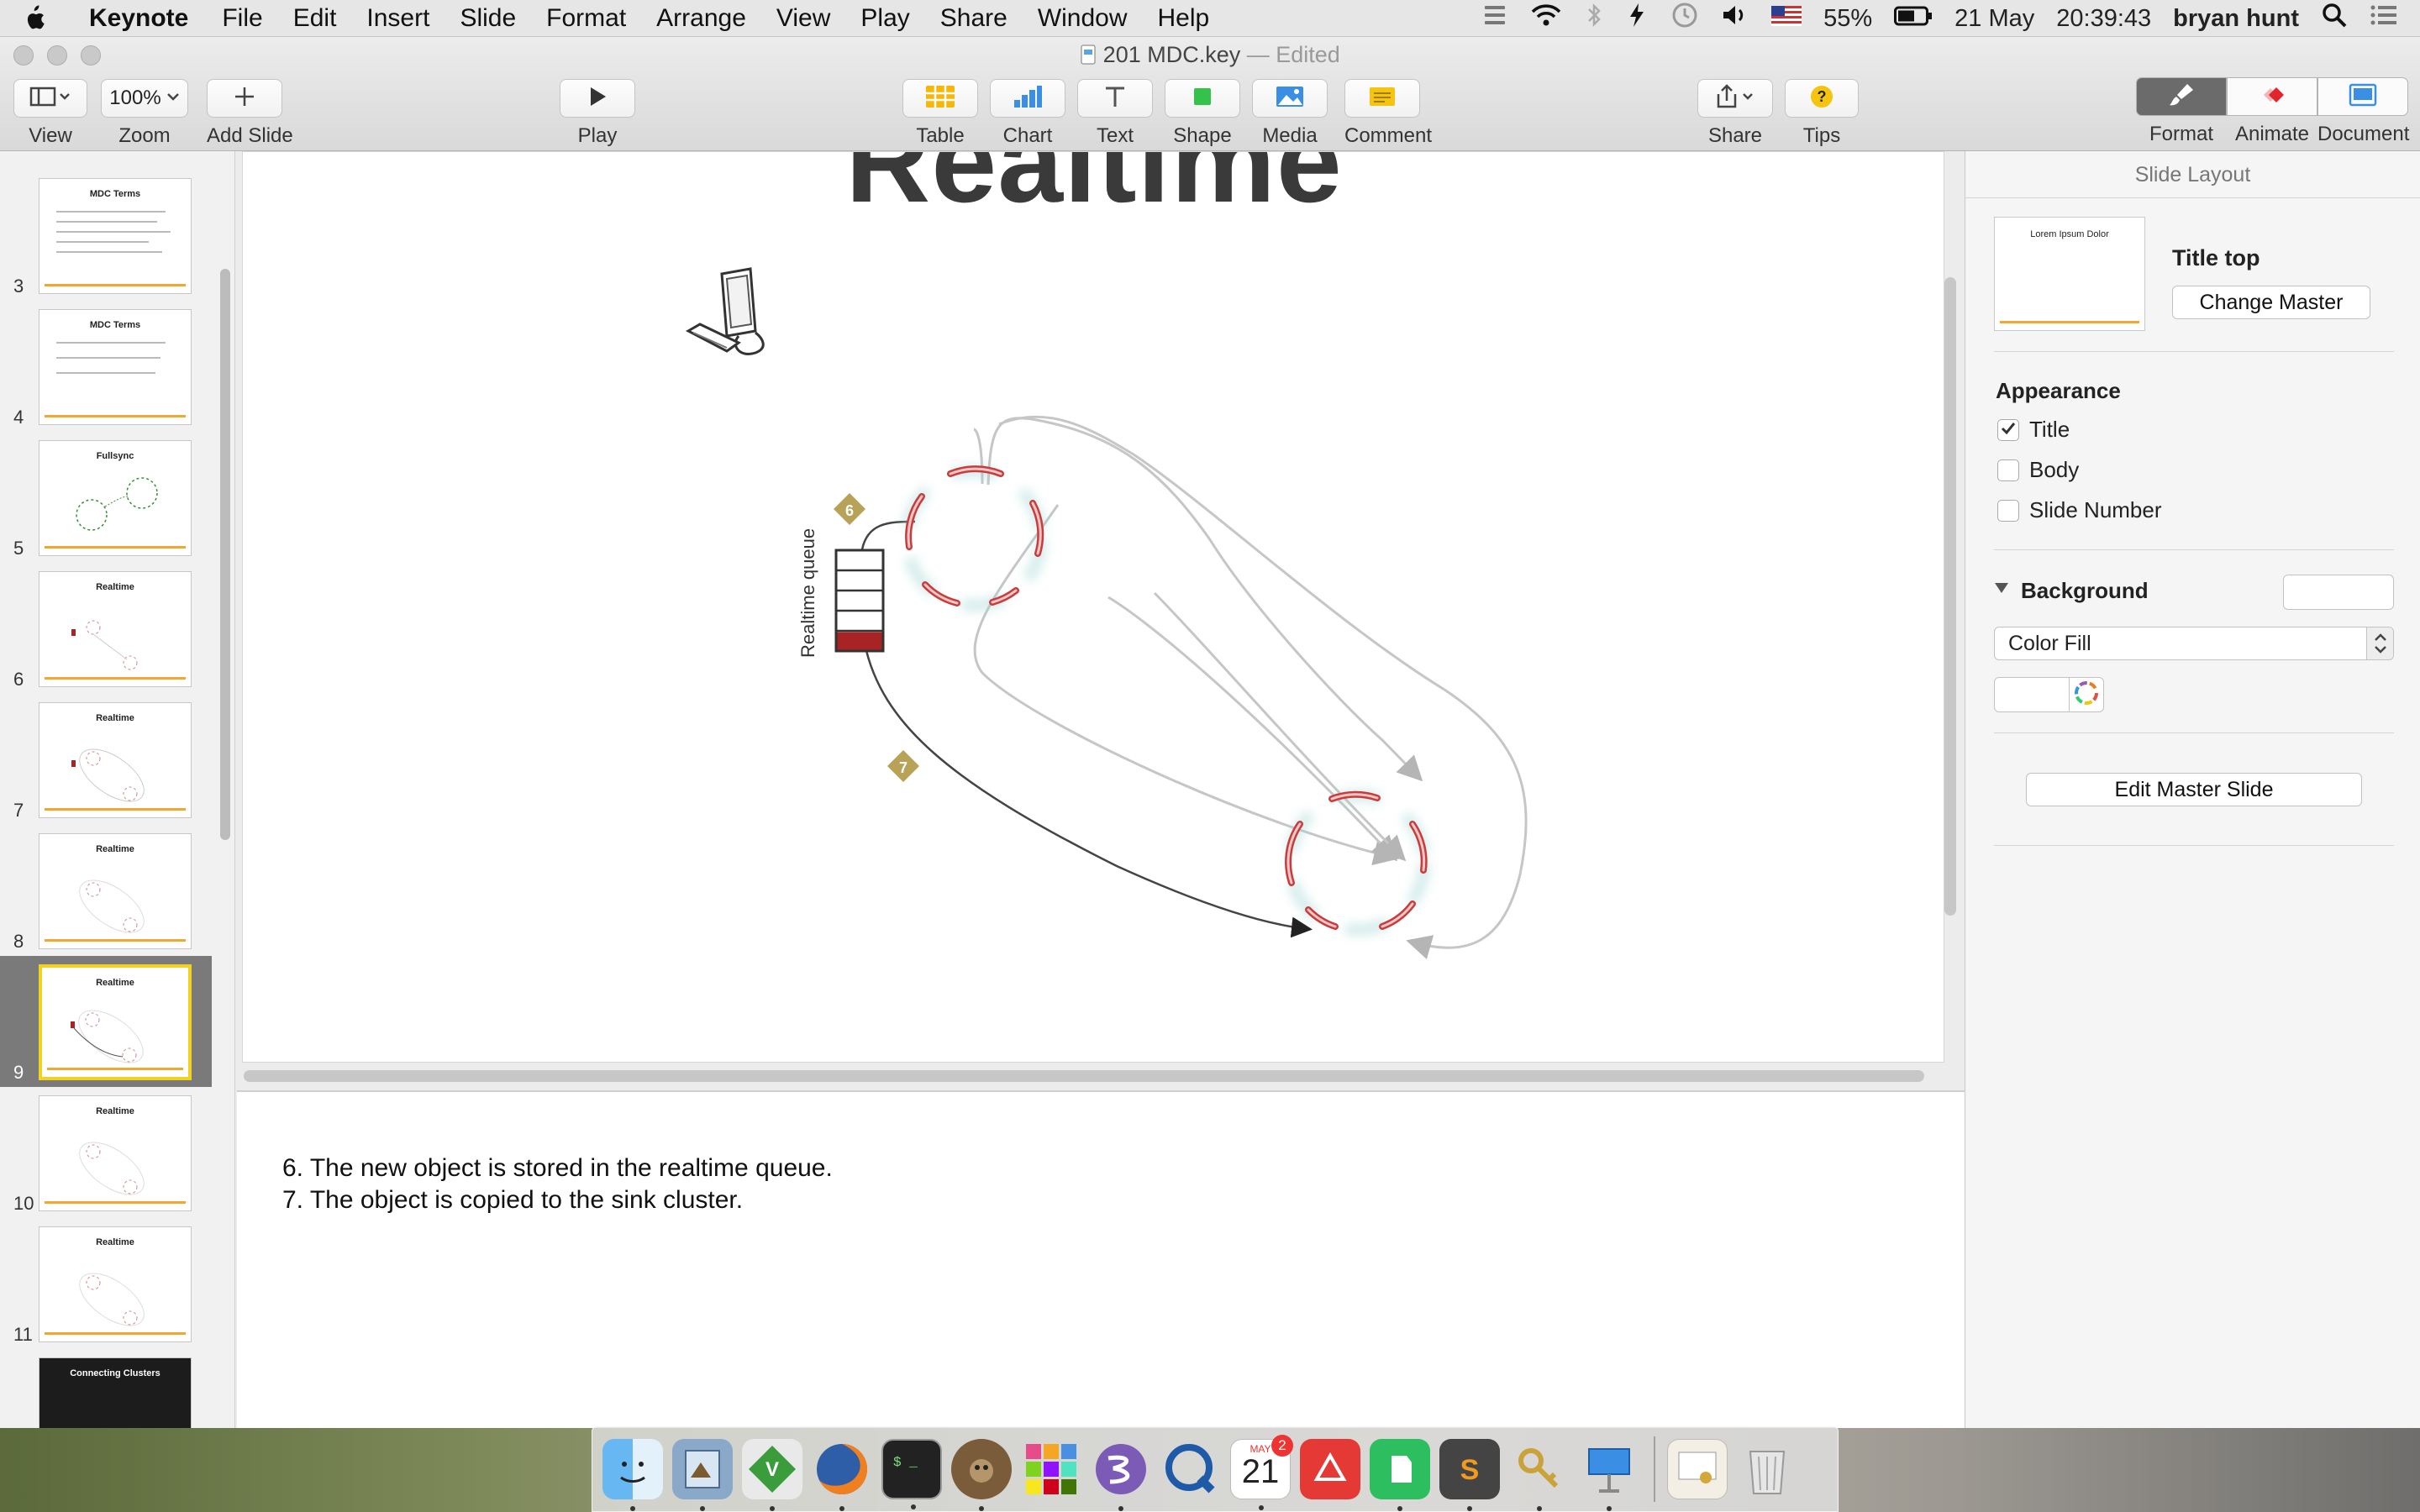 This screenshot has height=1512, width=2420. I want to click on background-color-well, so click(2338, 592).